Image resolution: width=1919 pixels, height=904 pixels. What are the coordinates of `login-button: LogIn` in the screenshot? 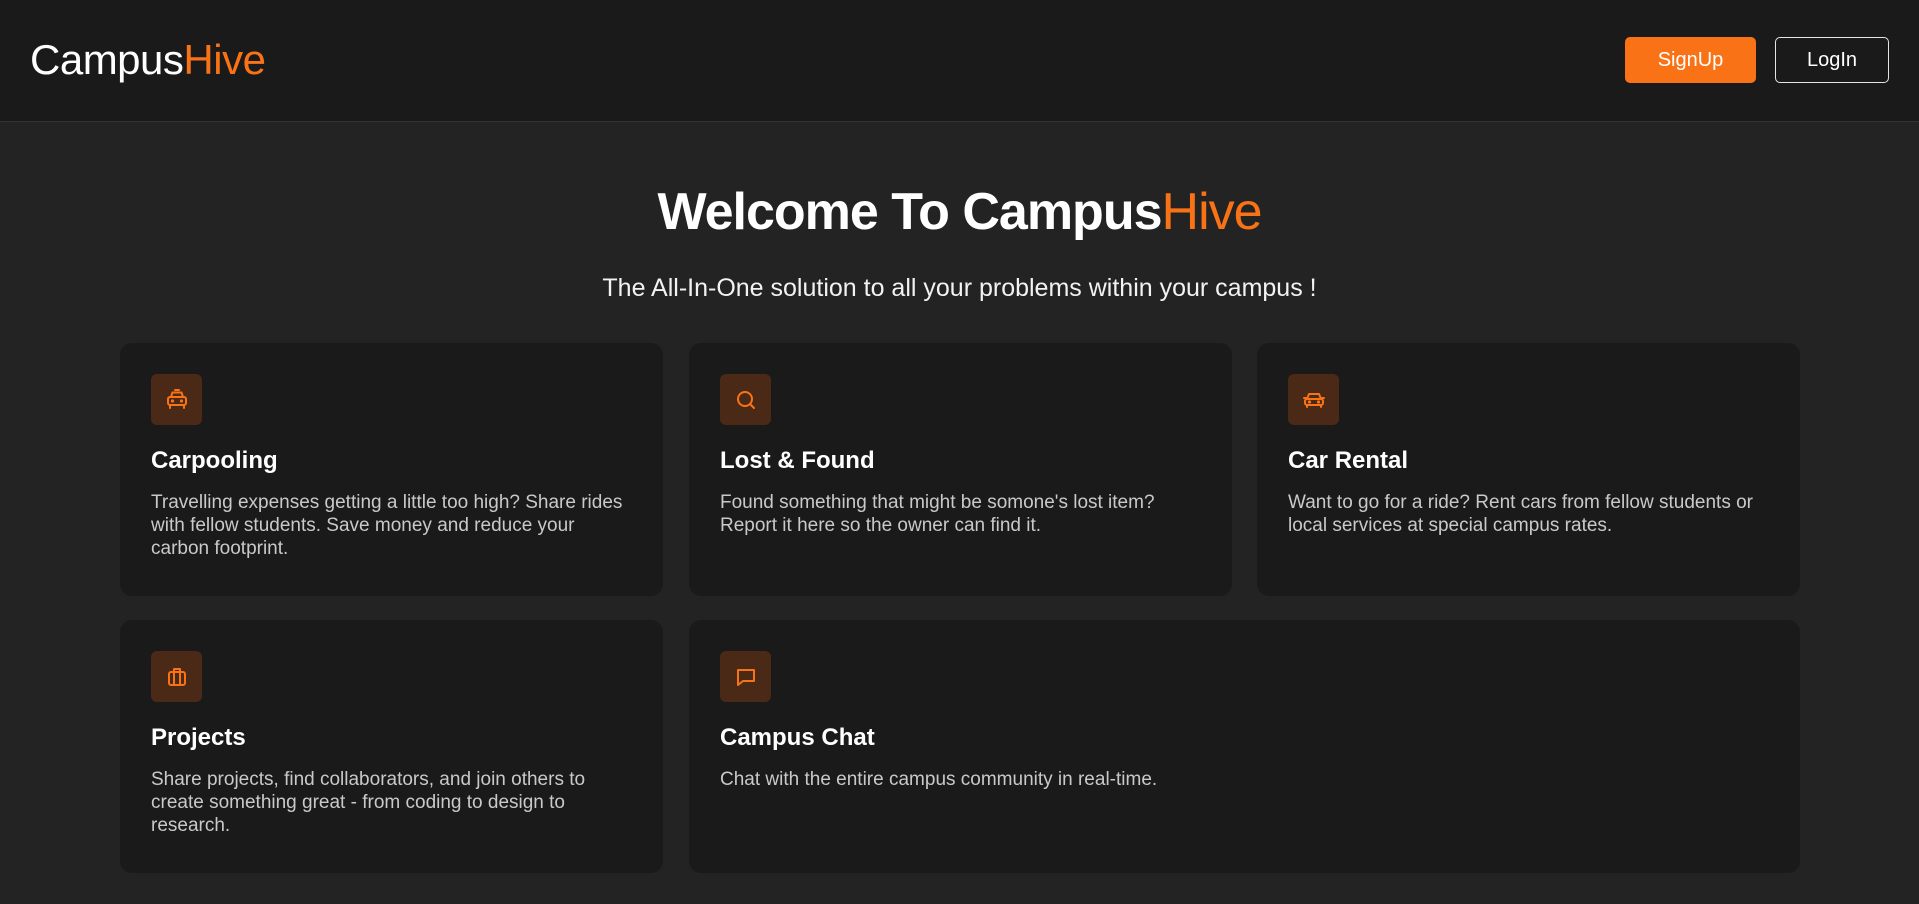 It's located at (1832, 60).